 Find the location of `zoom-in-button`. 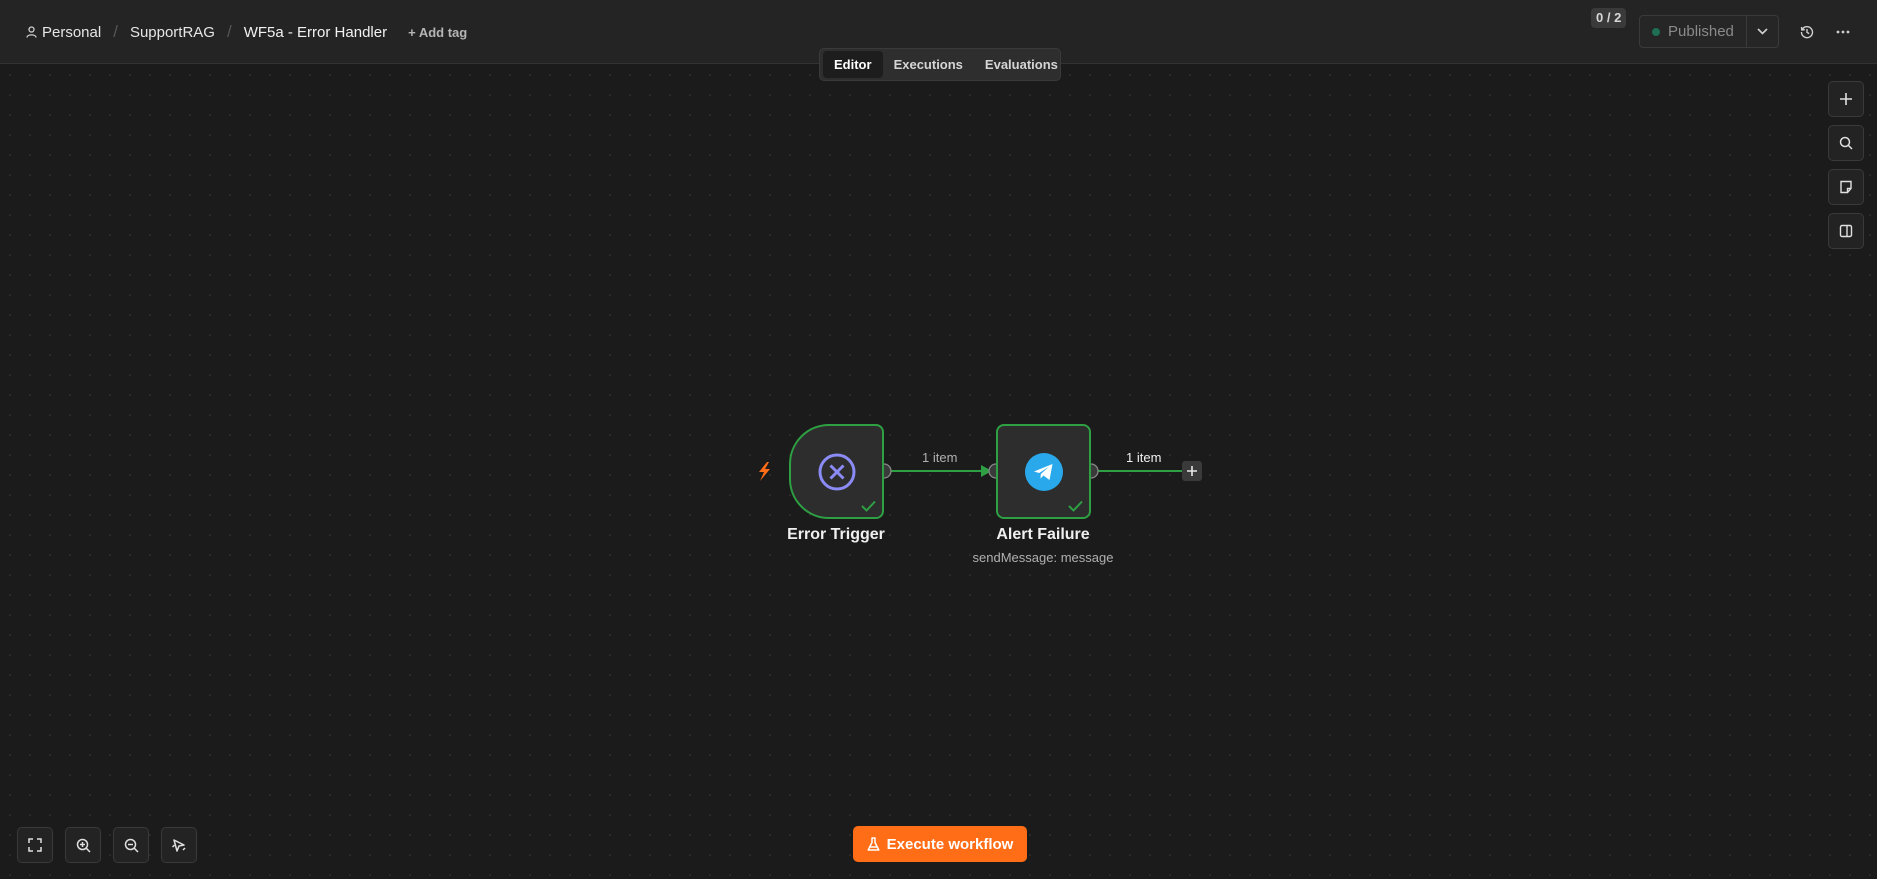

zoom-in-button is located at coordinates (83, 845).